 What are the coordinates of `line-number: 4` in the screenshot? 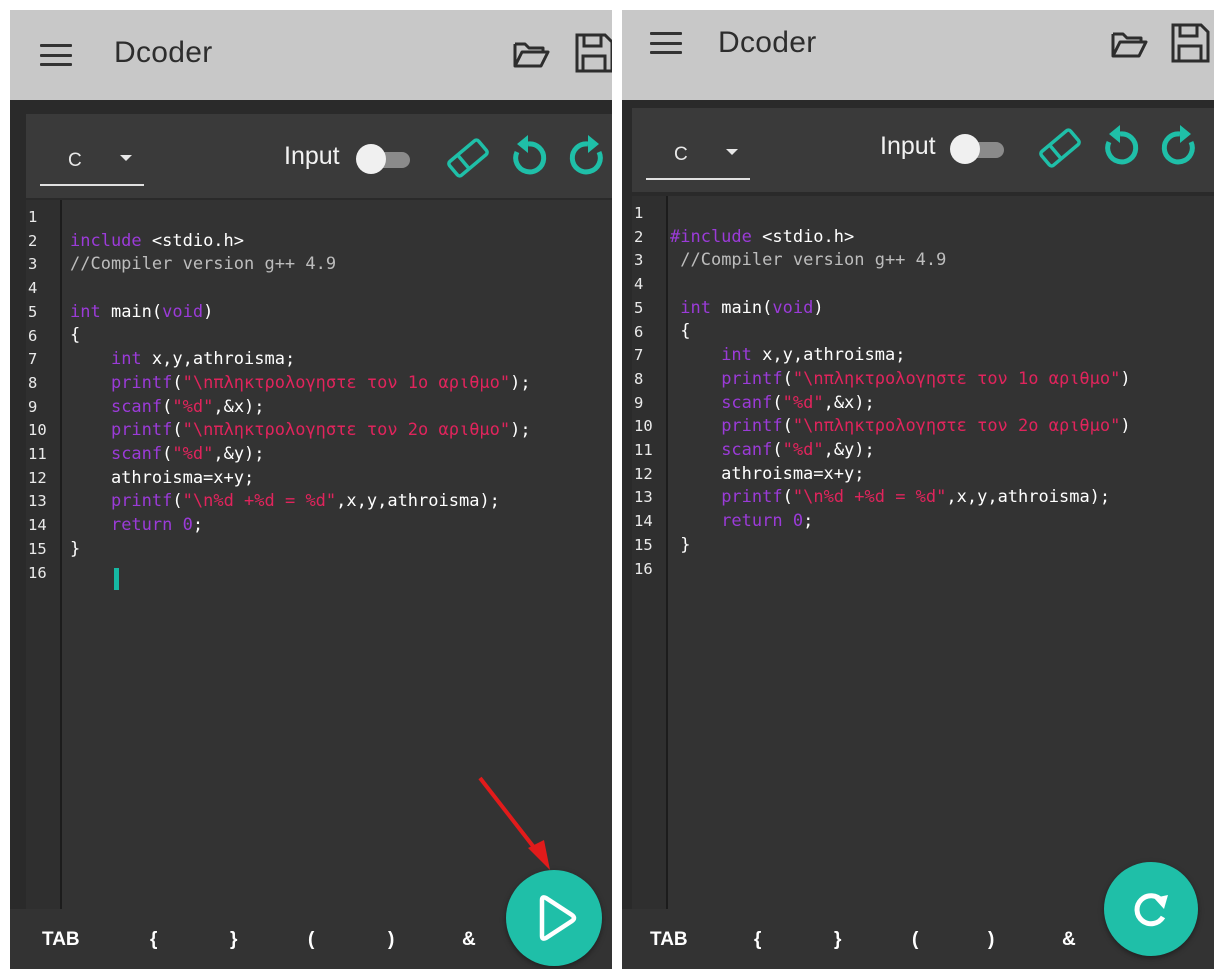 It's located at (639, 284).